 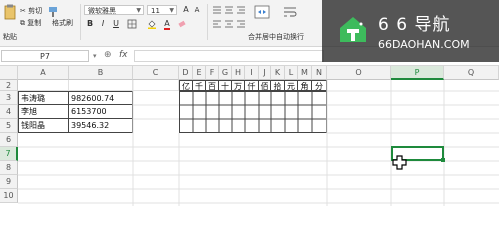 I want to click on merge-center-button, so click(x=262, y=13).